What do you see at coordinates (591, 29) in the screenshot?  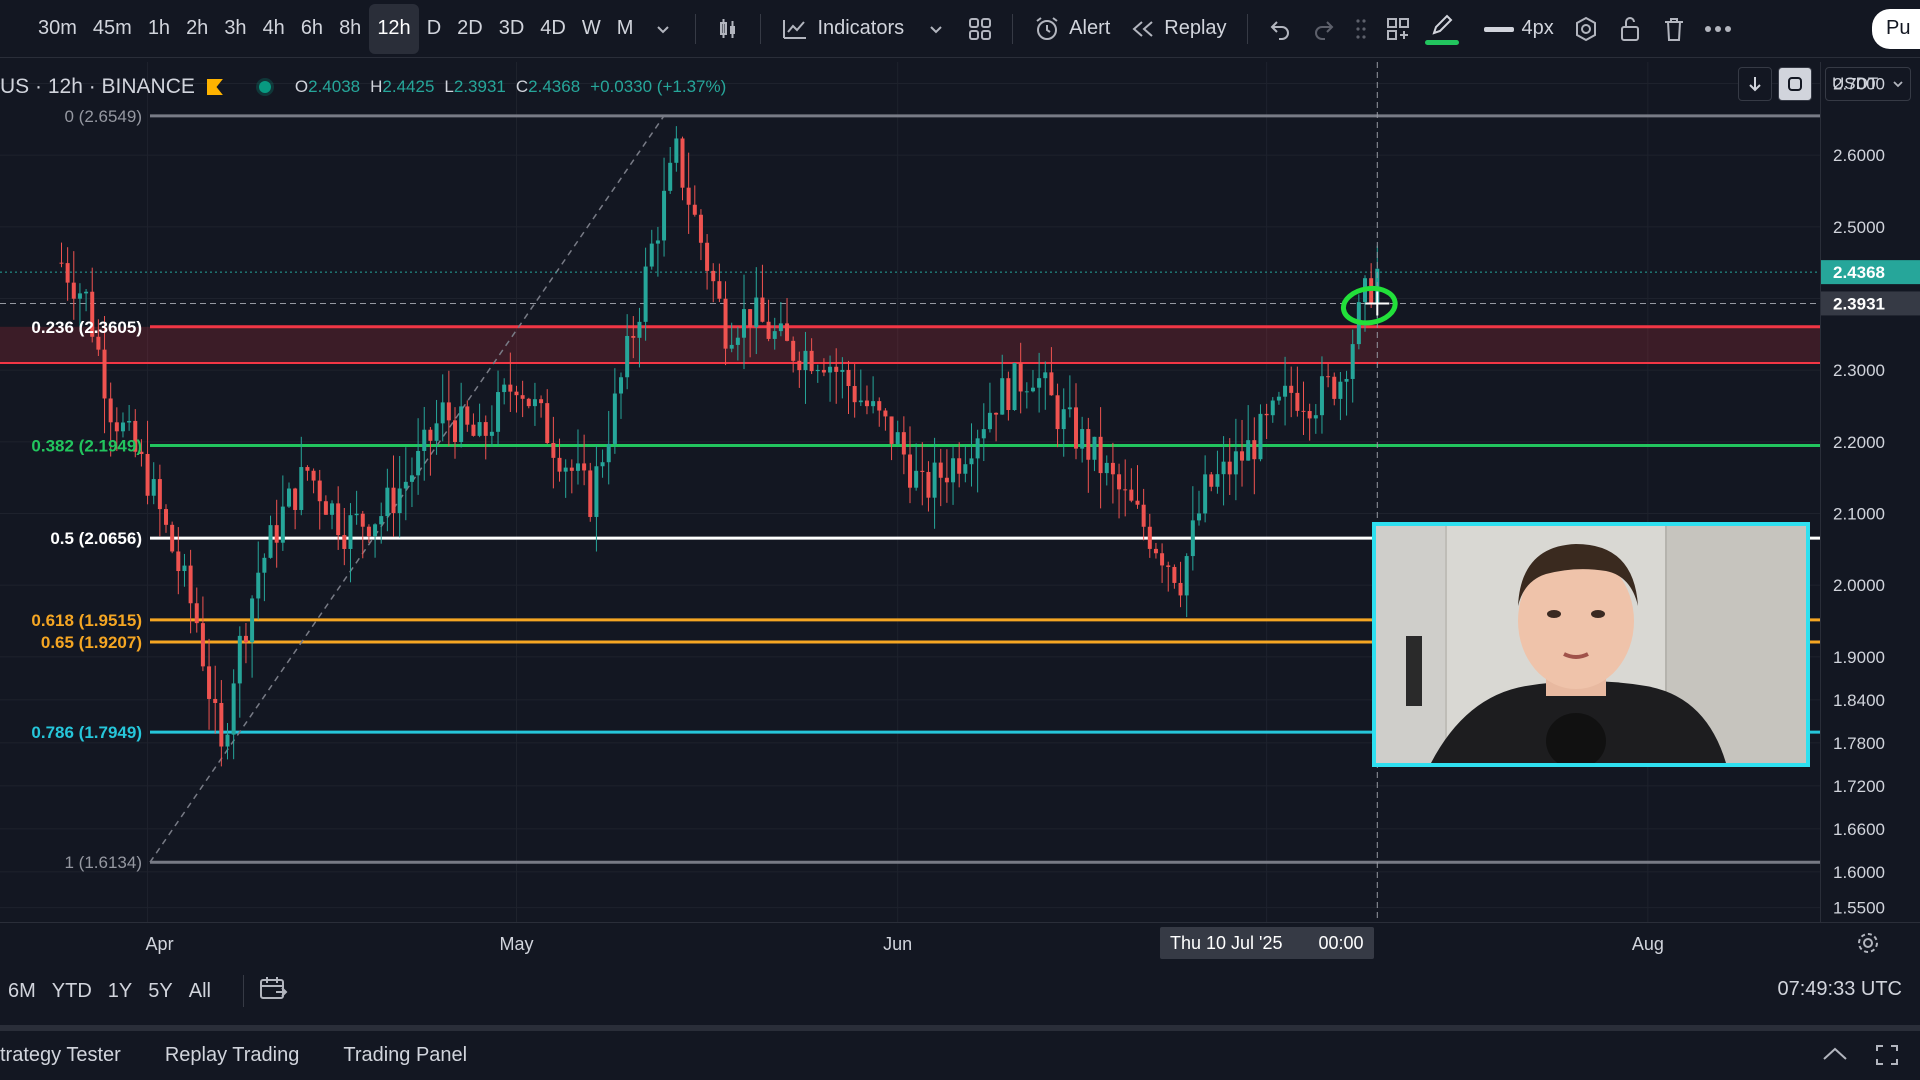 I see `interval-w: W` at bounding box center [591, 29].